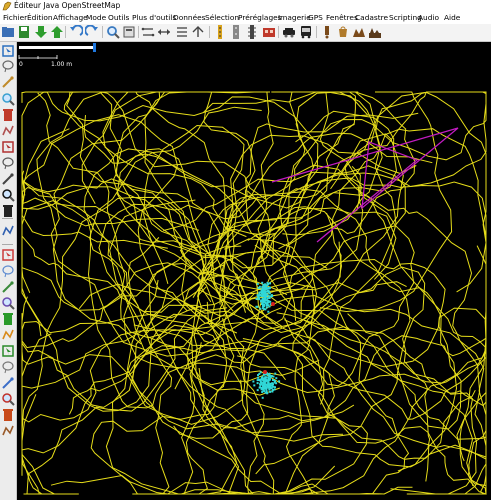 This screenshot has height=500, width=491. Describe the element at coordinates (154, 17) in the screenshot. I see `menu-plus-d-outils: Plus d'outils` at that location.